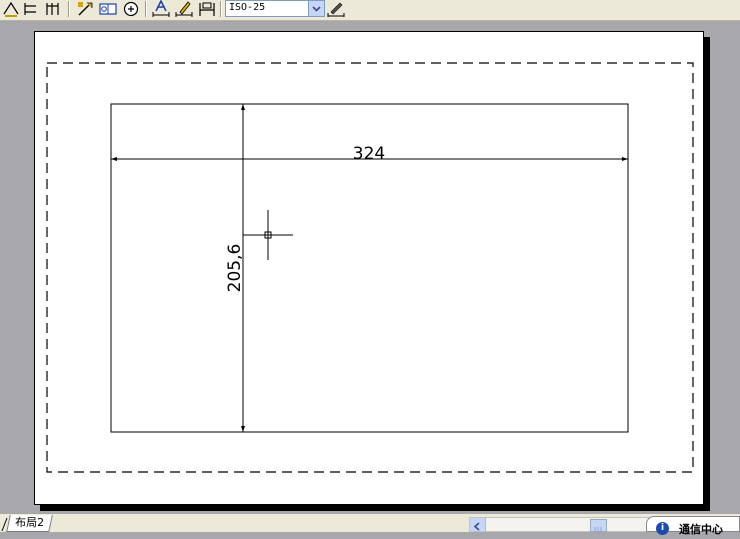 This screenshot has width=740, height=539. I want to click on horizontal-dimension-text: 324, so click(369, 154).